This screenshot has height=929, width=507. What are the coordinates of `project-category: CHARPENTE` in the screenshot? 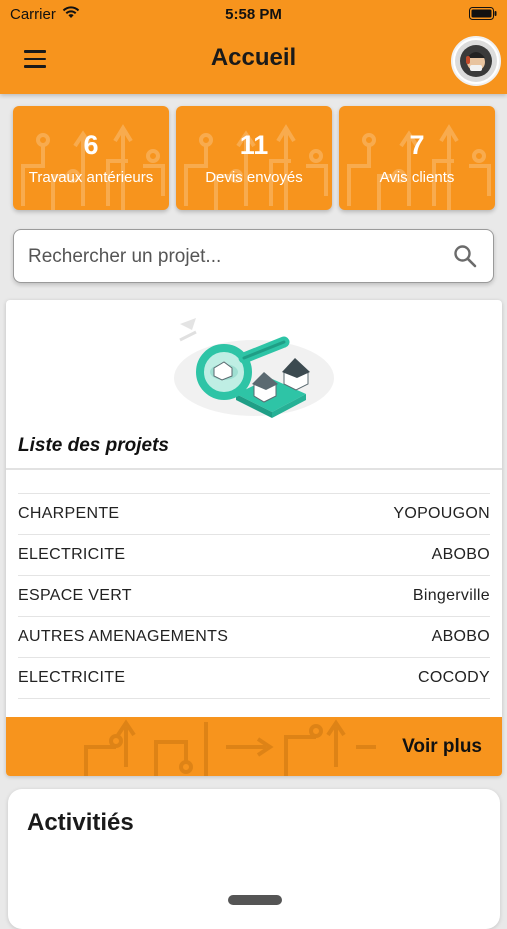 It's located at (69, 513).